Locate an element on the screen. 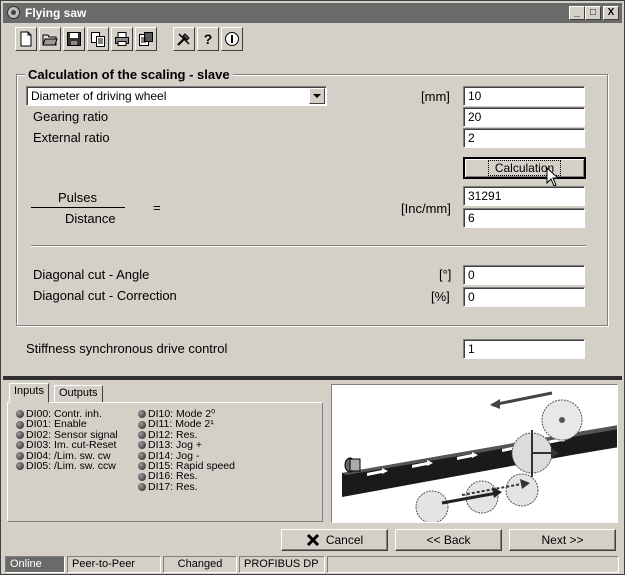  maximize-button: □ is located at coordinates (593, 13).